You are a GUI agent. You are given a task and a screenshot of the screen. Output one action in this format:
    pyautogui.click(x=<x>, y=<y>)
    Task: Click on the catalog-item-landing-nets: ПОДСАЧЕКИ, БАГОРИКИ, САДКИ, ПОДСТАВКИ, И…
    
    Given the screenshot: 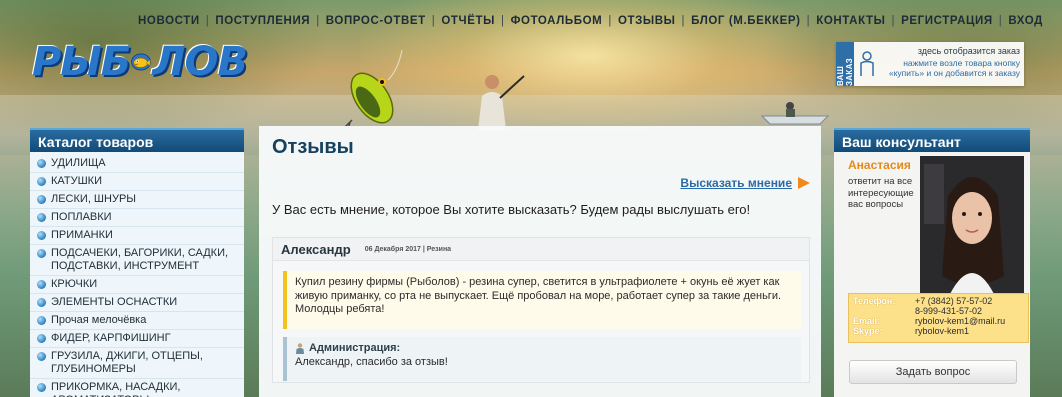 What is the action you would take?
    pyautogui.click(x=137, y=260)
    